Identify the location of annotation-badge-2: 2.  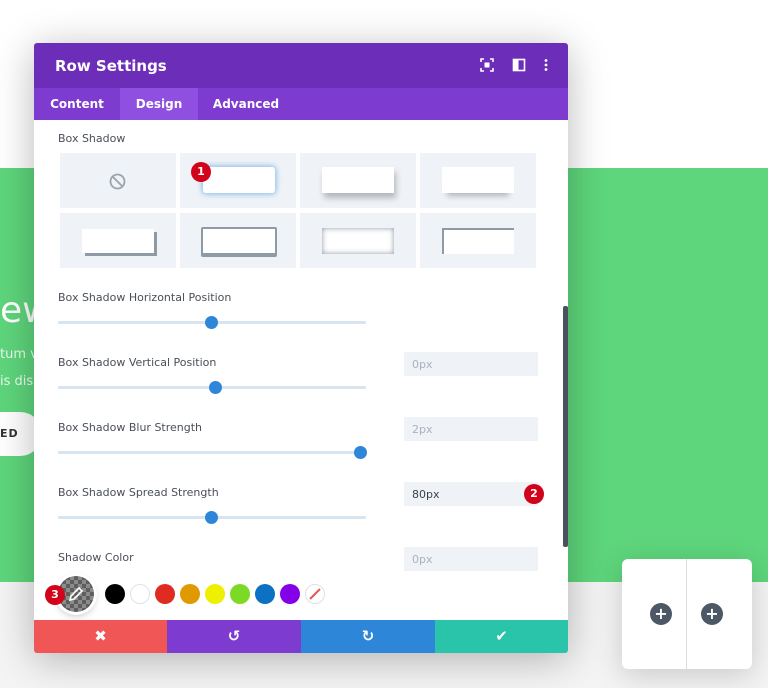
(534, 494).